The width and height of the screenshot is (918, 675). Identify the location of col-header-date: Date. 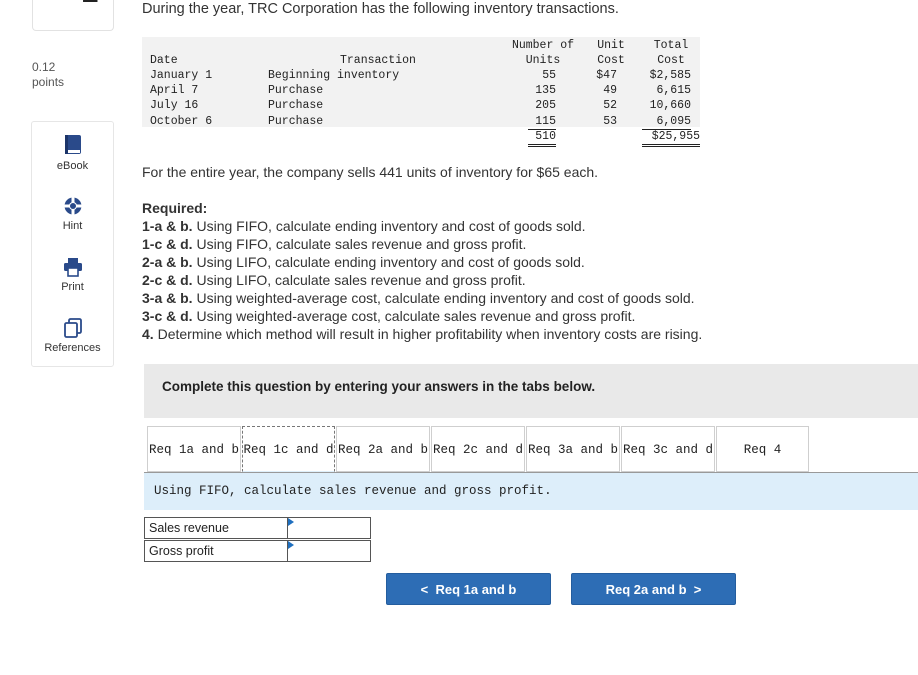
(164, 60).